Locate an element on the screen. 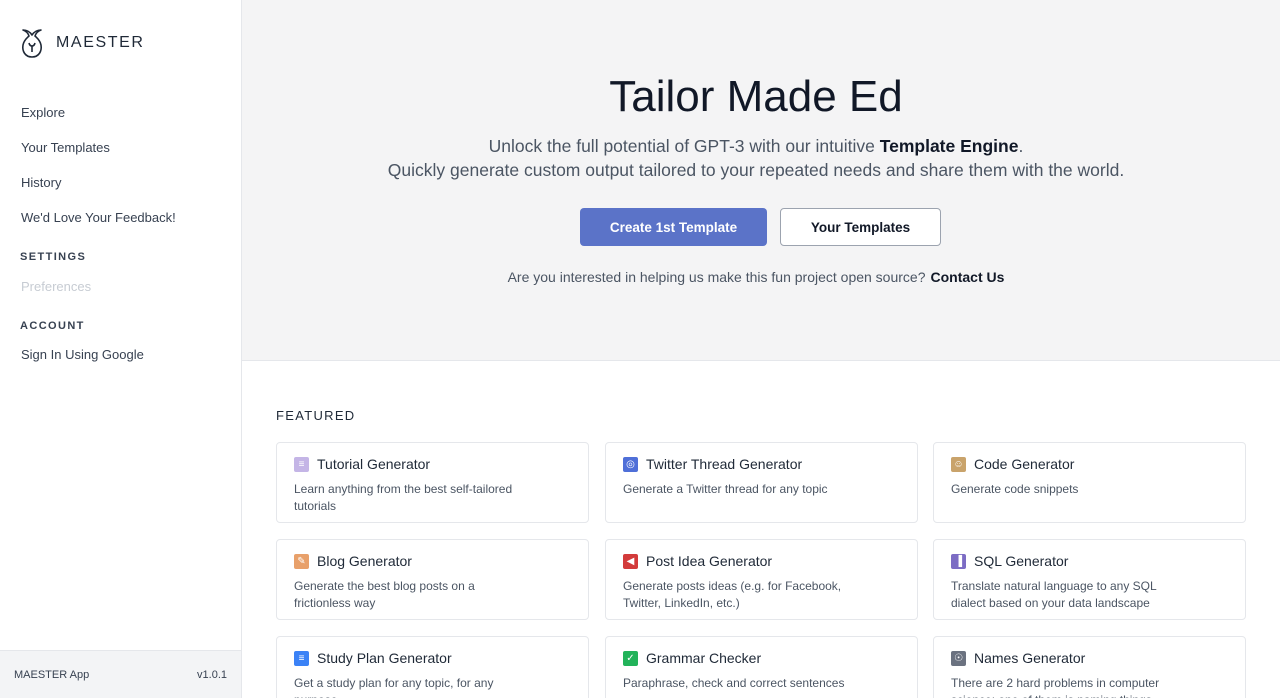 The width and height of the screenshot is (1280, 698). robot-icon: ☉ is located at coordinates (958, 658).